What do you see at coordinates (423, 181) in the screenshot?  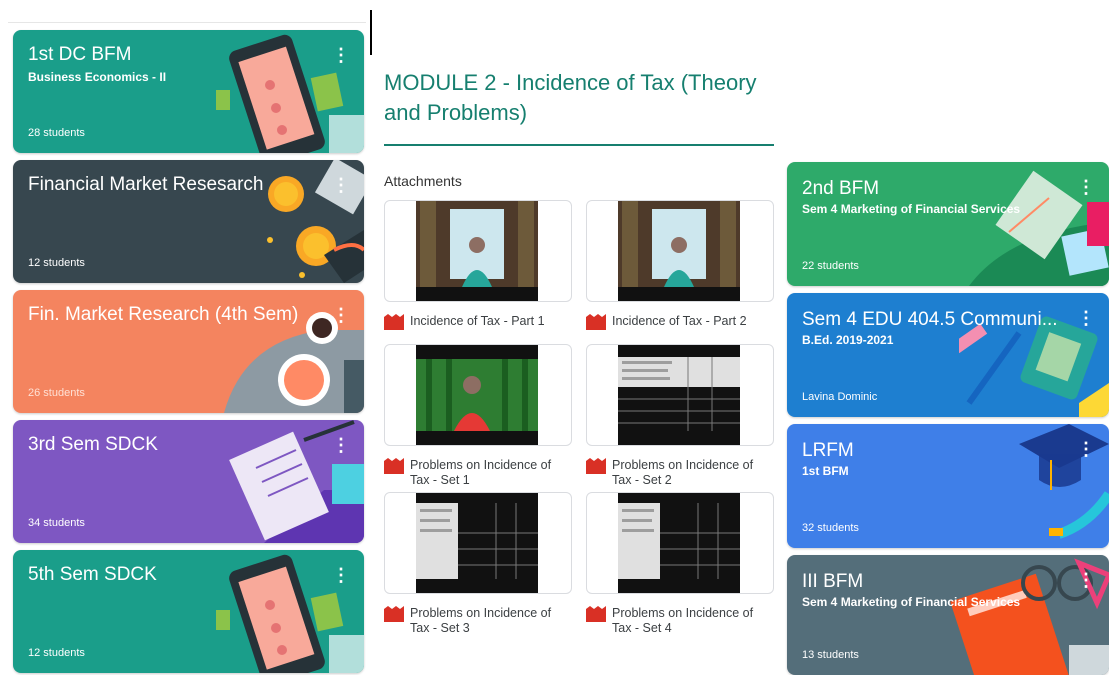 I see `attachments-label: Attachments` at bounding box center [423, 181].